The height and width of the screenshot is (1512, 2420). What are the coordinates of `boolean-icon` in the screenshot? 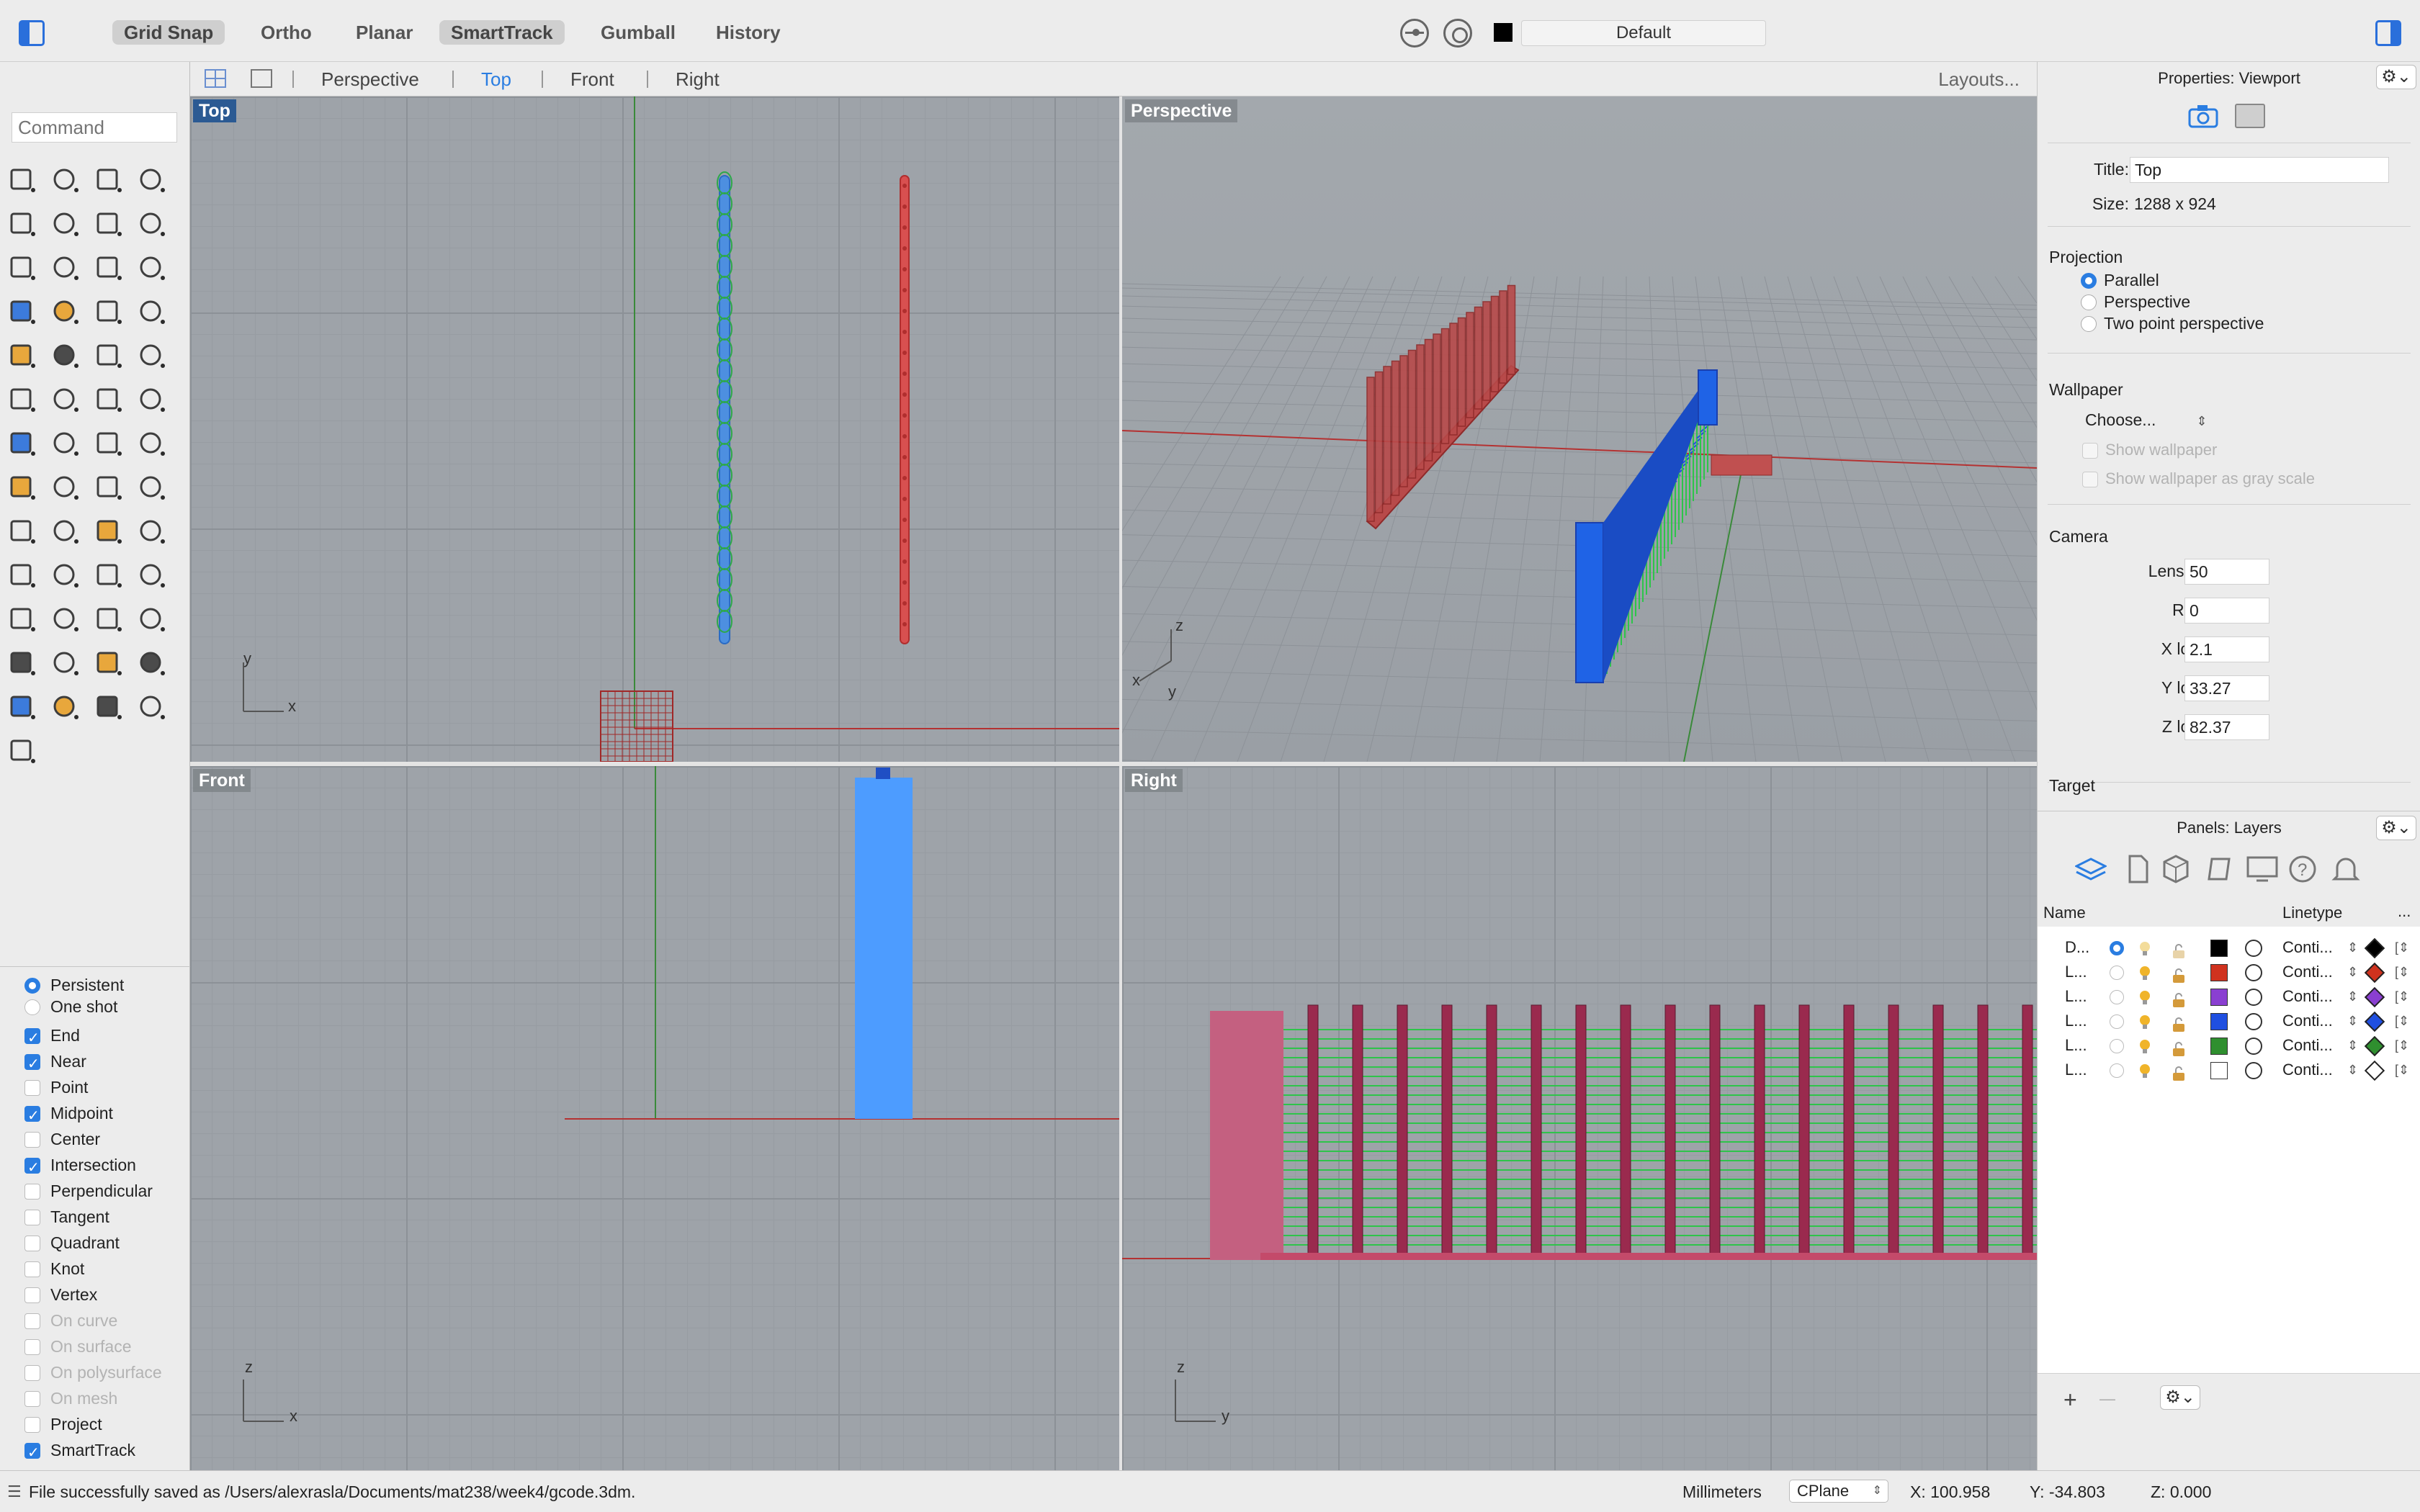 It's located at (23, 355).